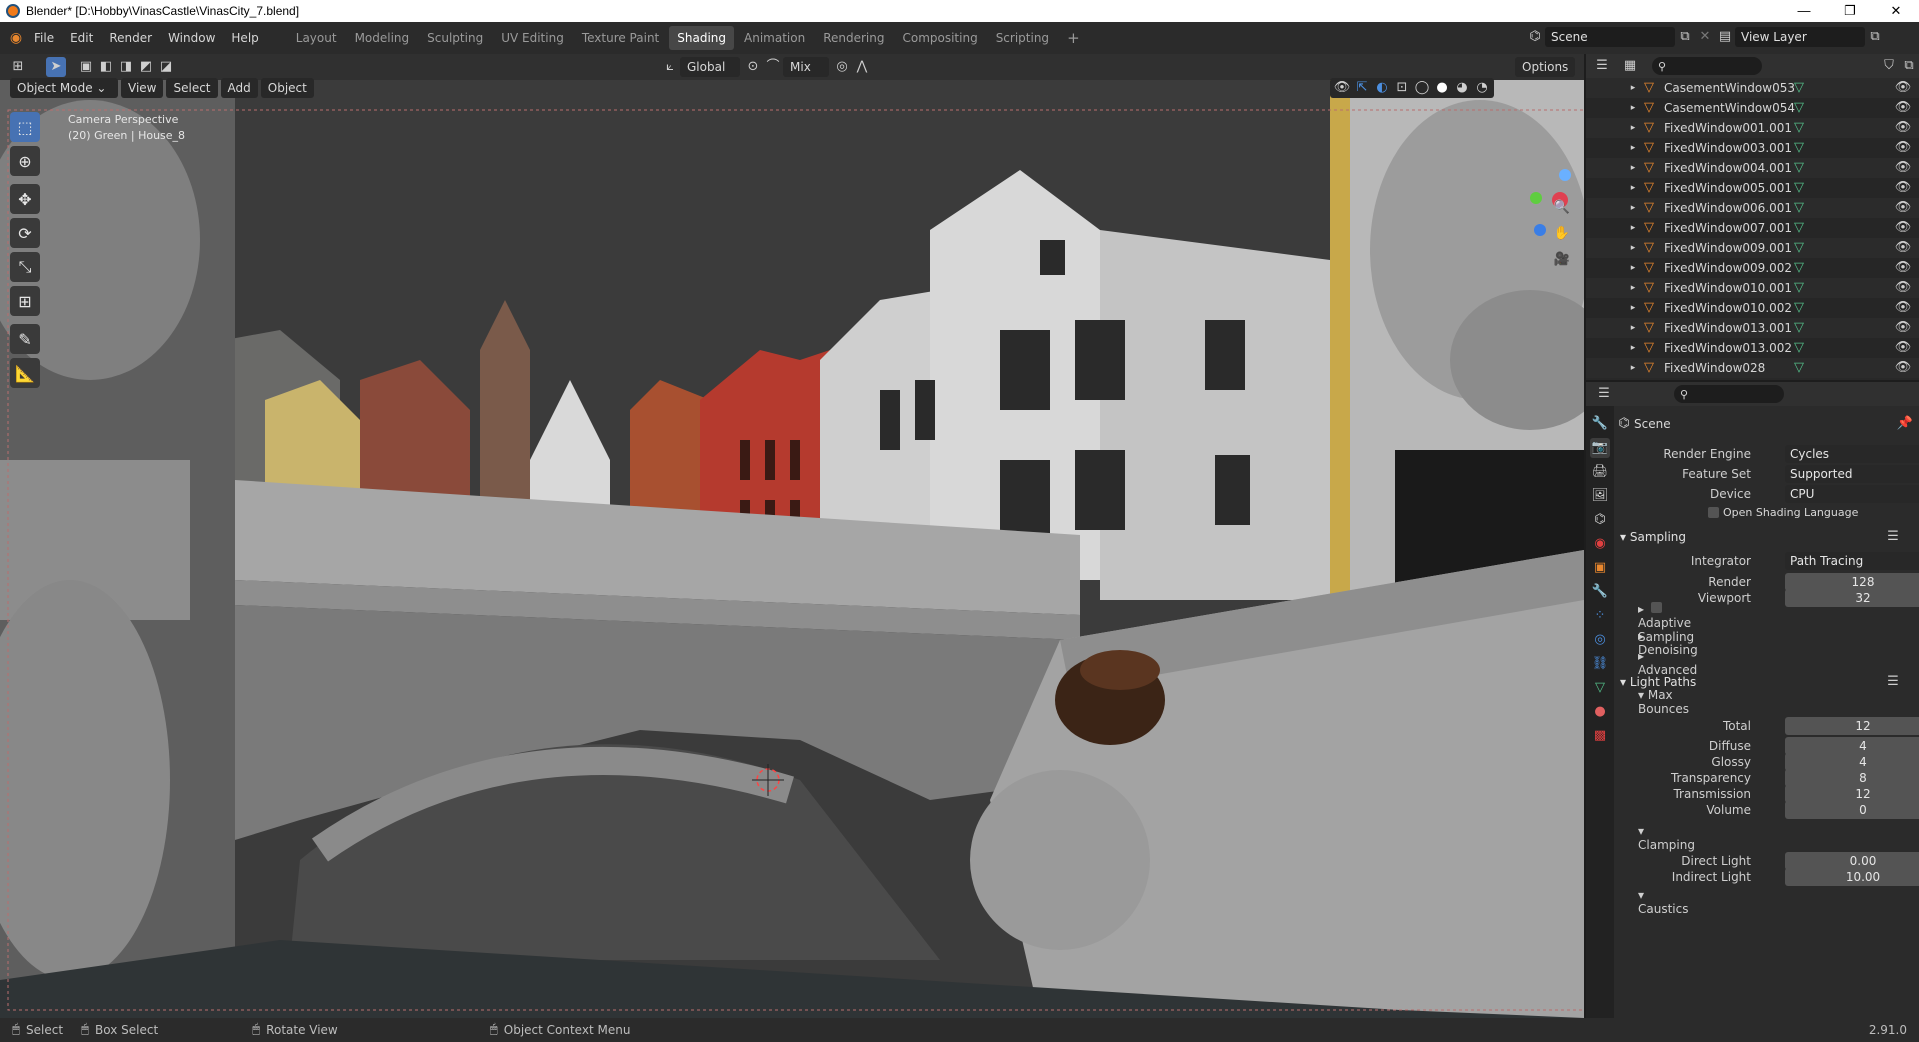 The image size is (1919, 1042). Describe the element at coordinates (1600, 592) in the screenshot. I see `modifier-tab-icon: 🔧` at that location.